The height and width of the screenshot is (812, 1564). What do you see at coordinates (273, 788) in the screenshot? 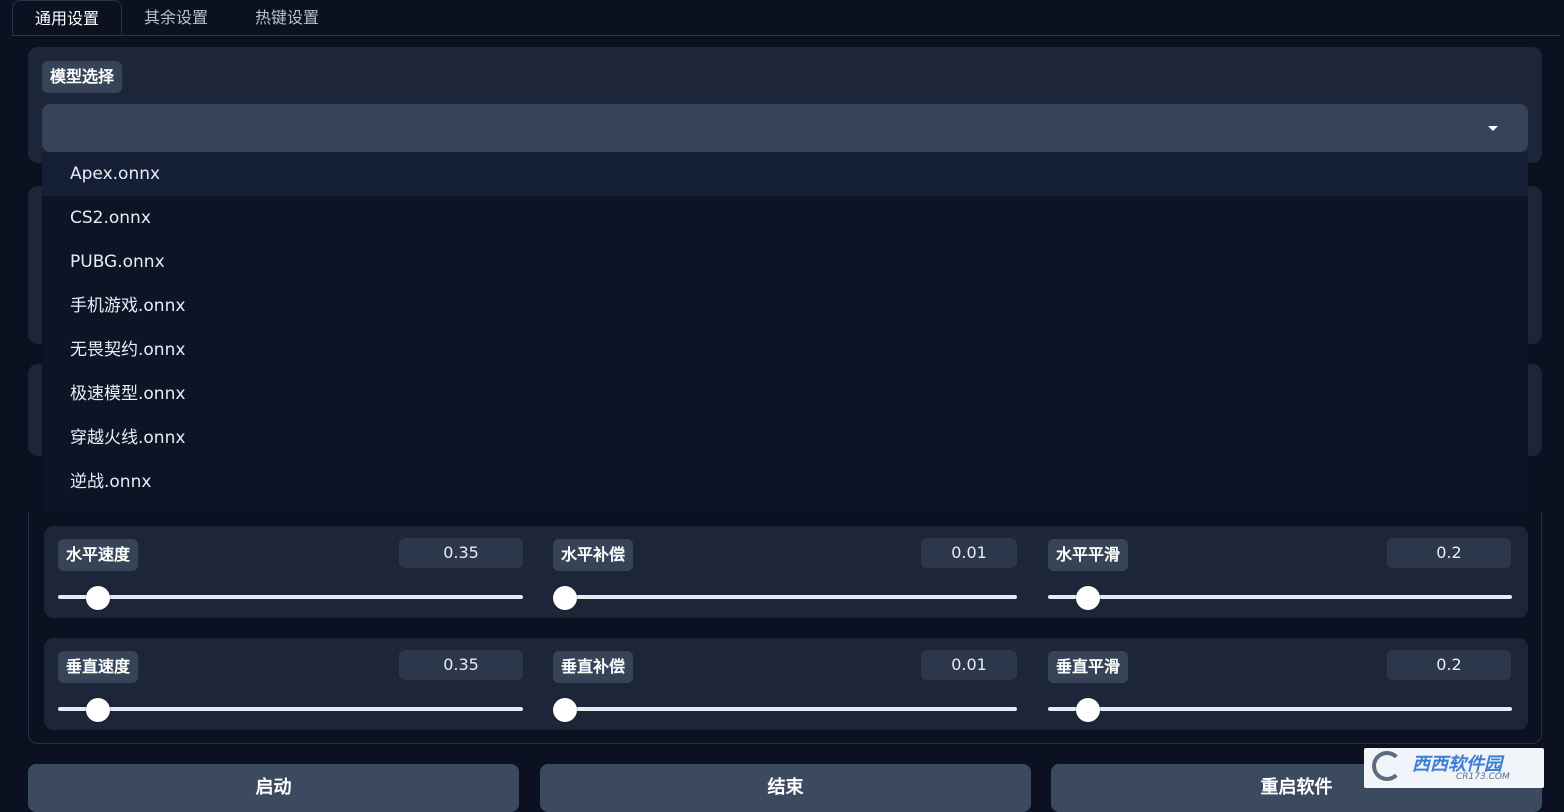
I see `start-button: 启动` at bounding box center [273, 788].